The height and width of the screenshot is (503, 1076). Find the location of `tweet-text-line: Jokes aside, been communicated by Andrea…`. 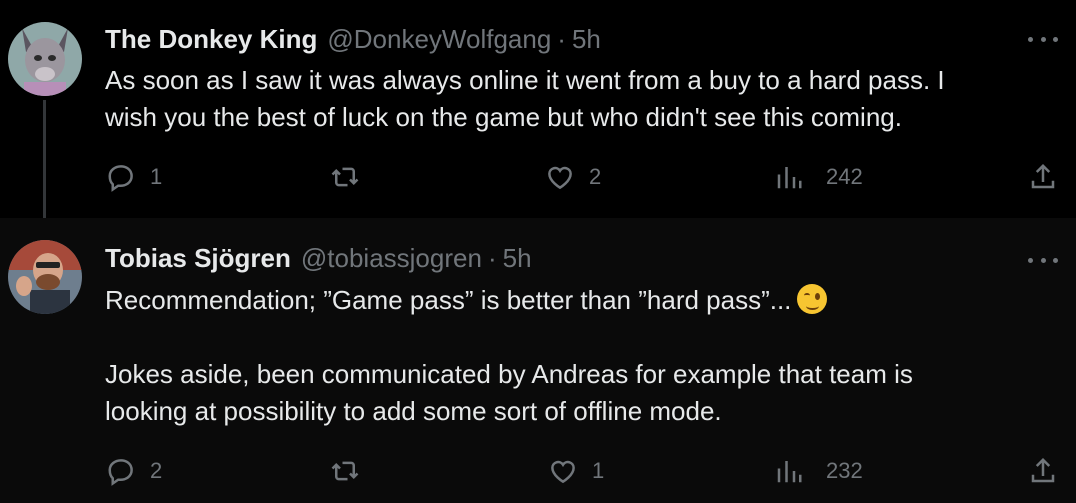

tweet-text-line: Jokes aside, been communicated by Andrea… is located at coordinates (509, 374).